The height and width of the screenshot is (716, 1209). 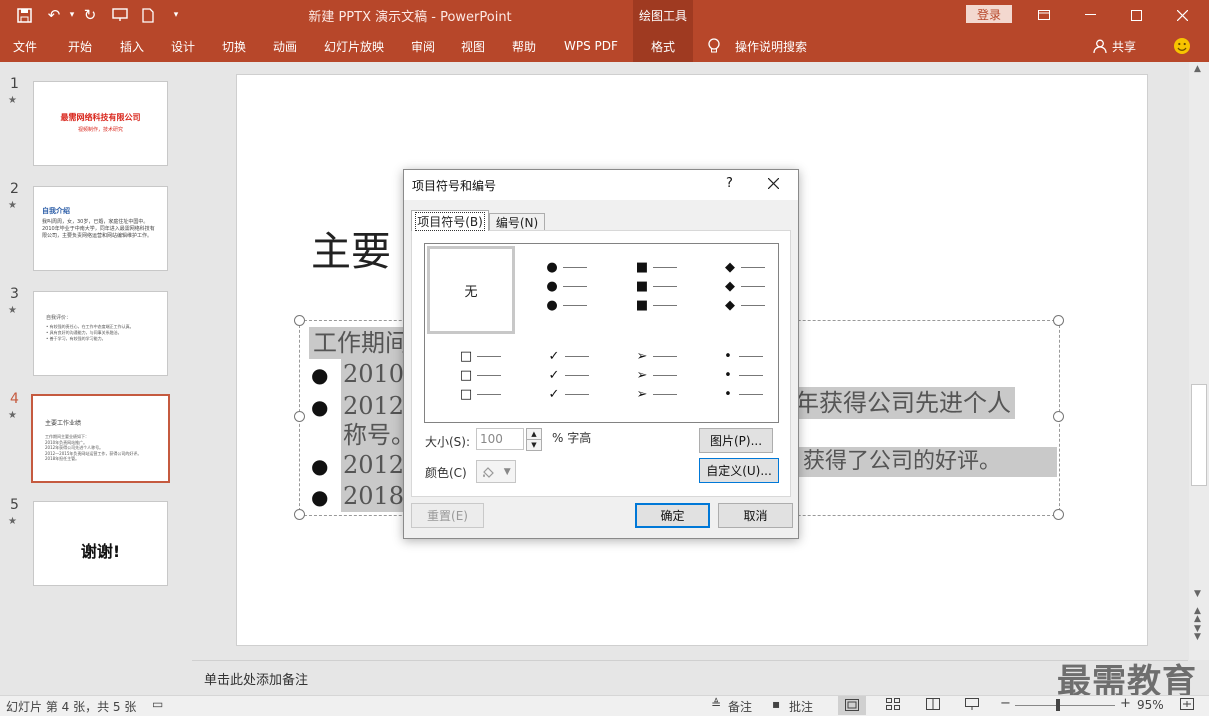 What do you see at coordinates (1197, 615) in the screenshot?
I see `previous-slide-icon: ▲ ▲` at bounding box center [1197, 615].